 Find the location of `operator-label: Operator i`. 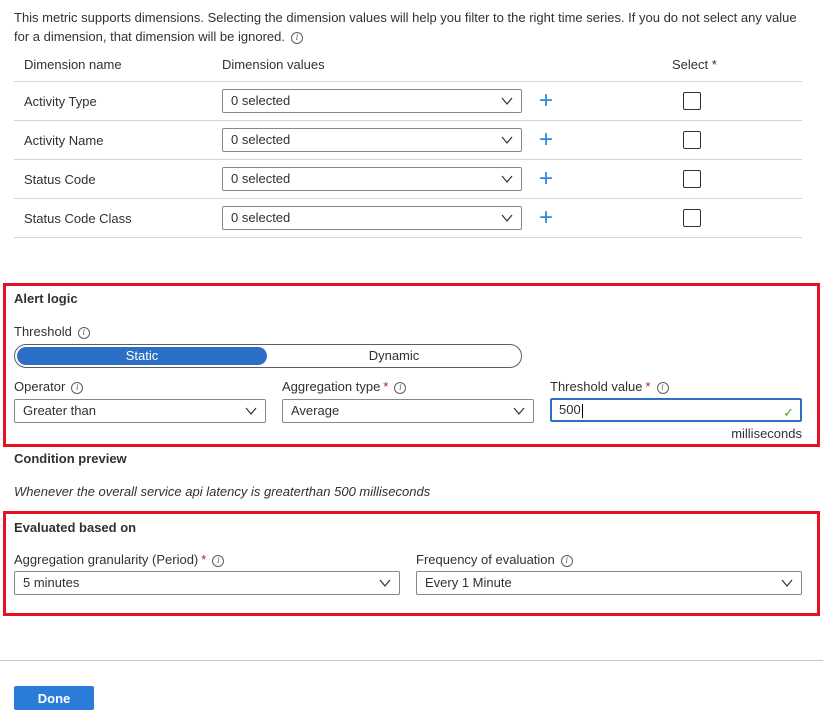

operator-label: Operator i is located at coordinates (49, 386).